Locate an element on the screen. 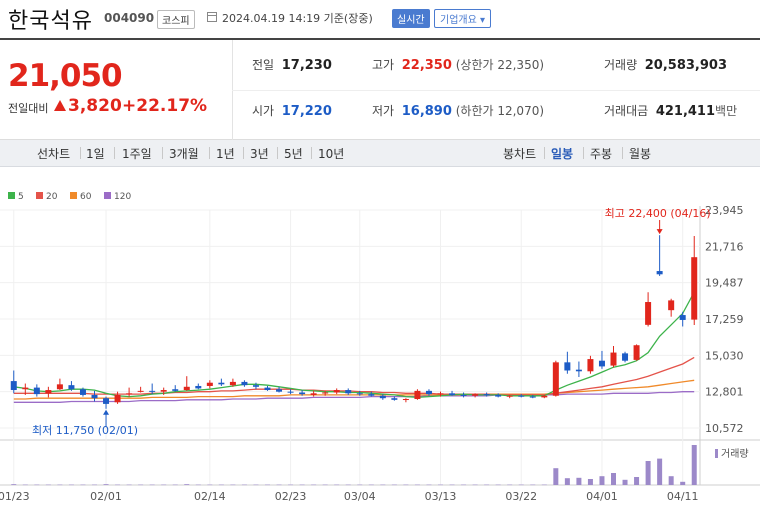  y-tick-label: 21,716 is located at coordinates (724, 246).